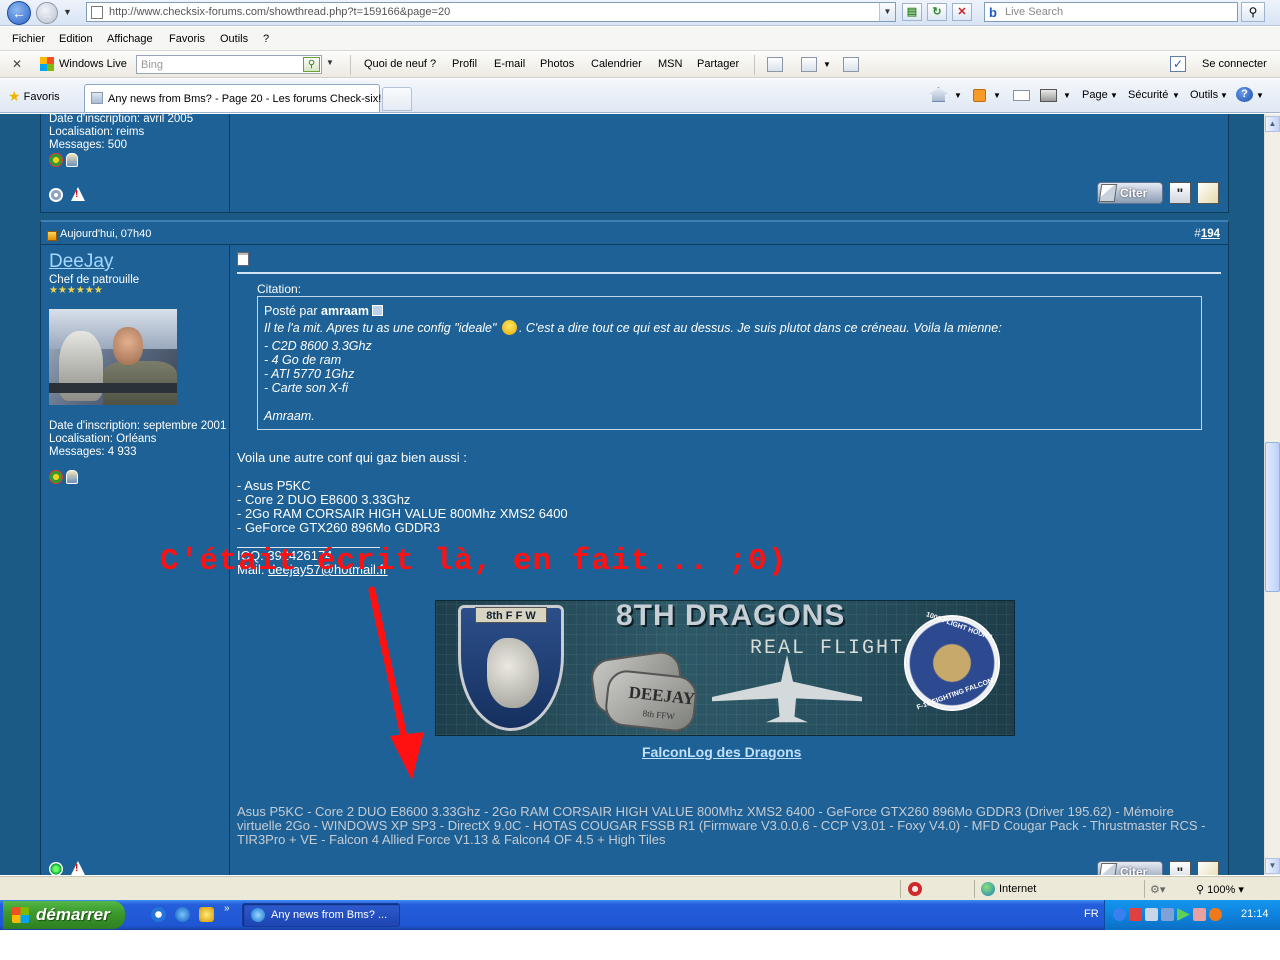  What do you see at coordinates (557, 64) in the screenshot?
I see `link-photos: Photos` at bounding box center [557, 64].